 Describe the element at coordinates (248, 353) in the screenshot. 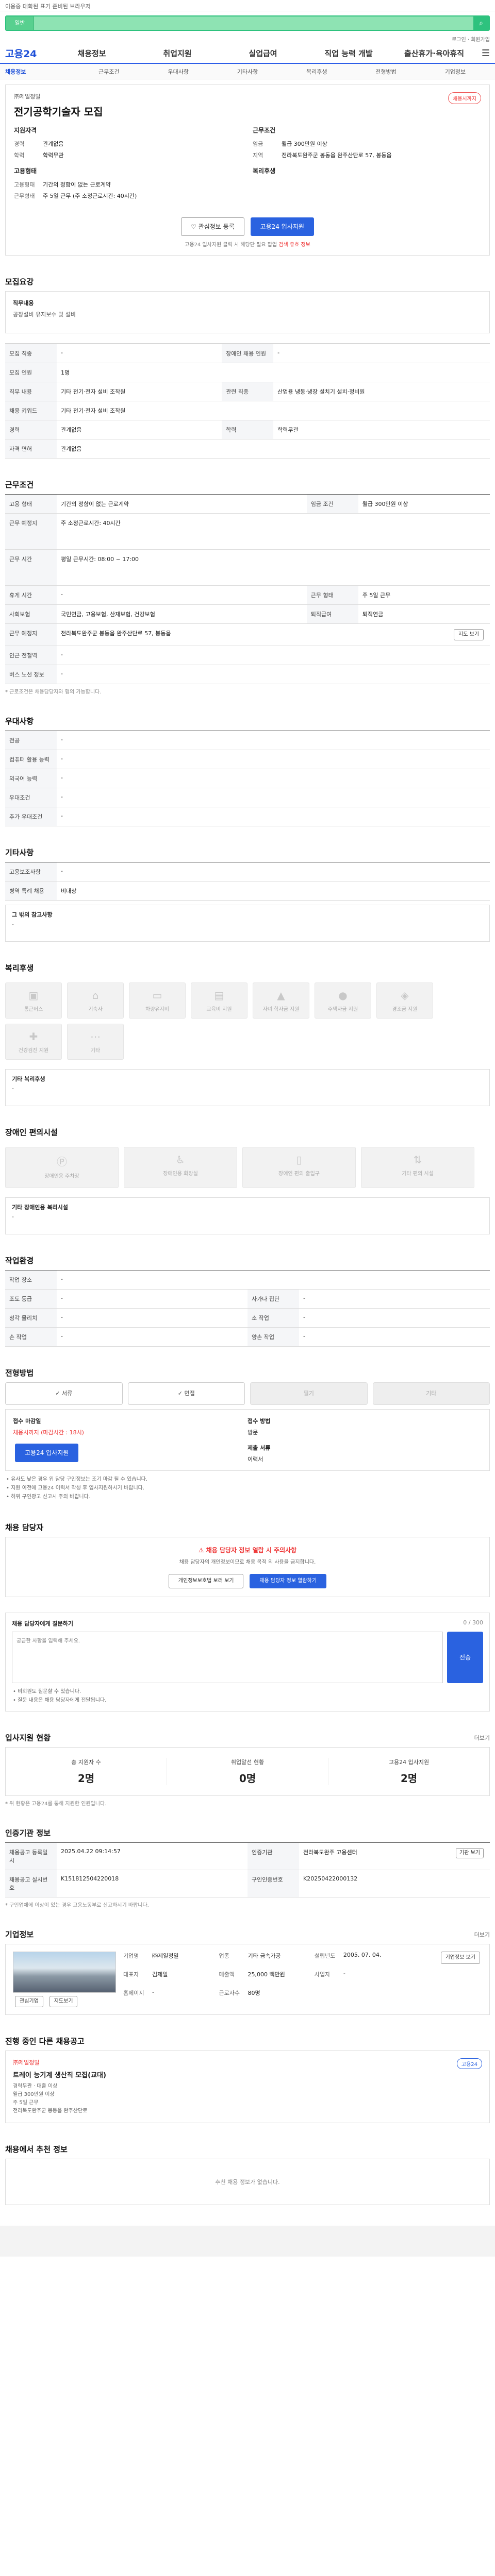

I see `cell-label: 장애인 채용 인원` at that location.